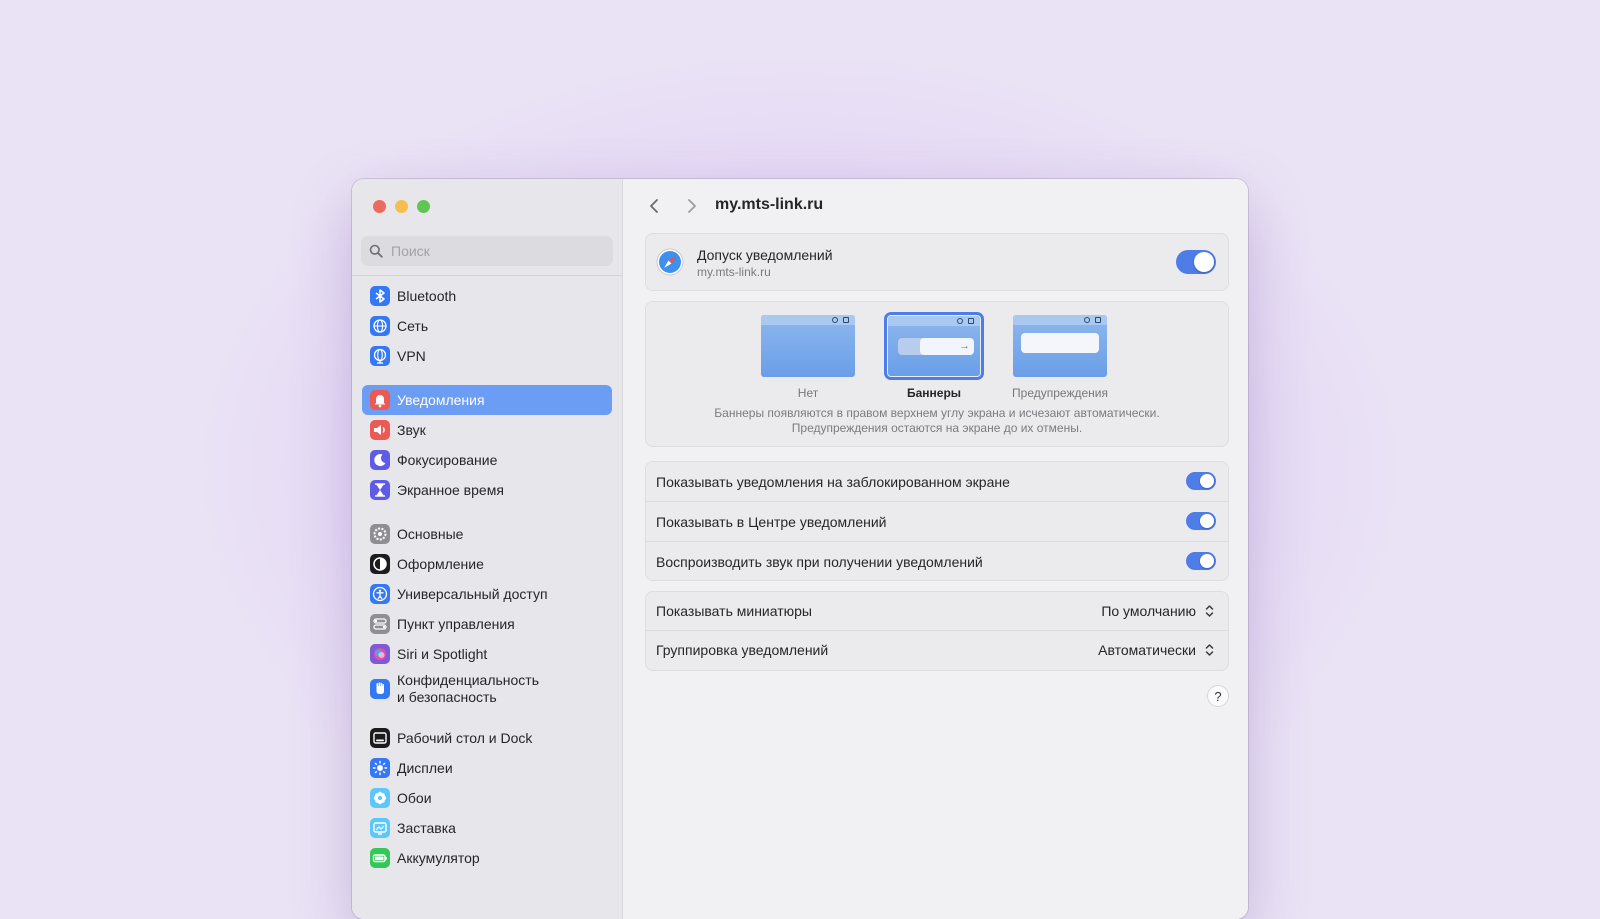  Describe the element at coordinates (425, 768) in the screenshot. I see `sidebar-item-label: Дисплеи` at that location.